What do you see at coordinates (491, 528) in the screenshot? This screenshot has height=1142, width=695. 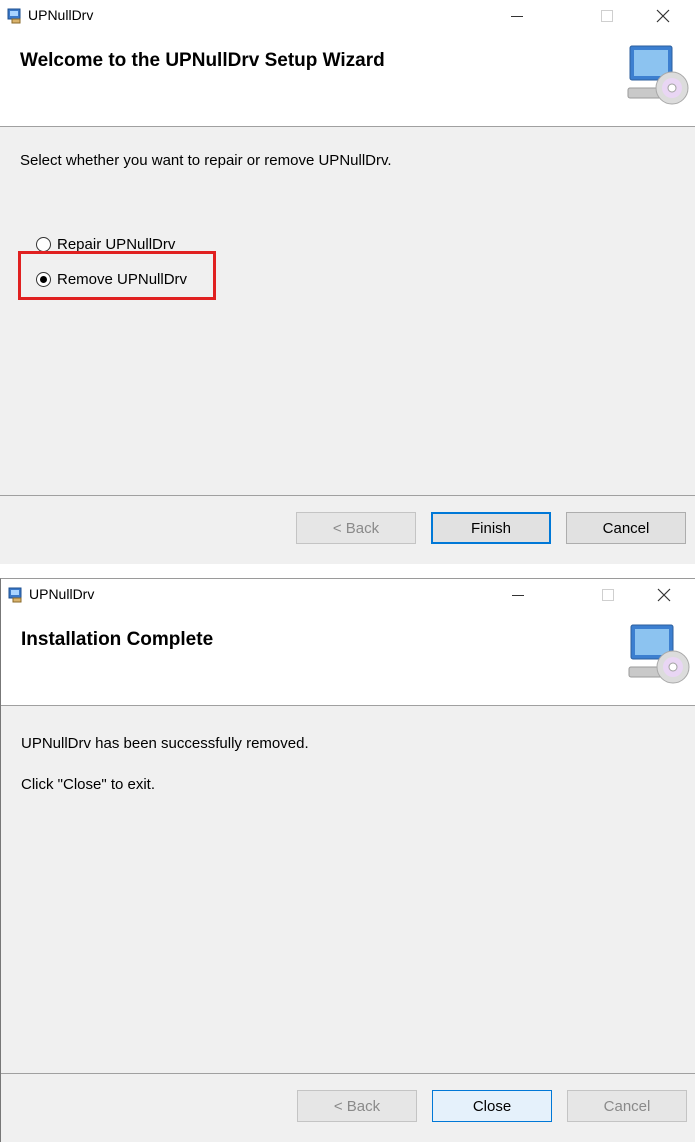 I see `finish-button: Finish` at bounding box center [491, 528].